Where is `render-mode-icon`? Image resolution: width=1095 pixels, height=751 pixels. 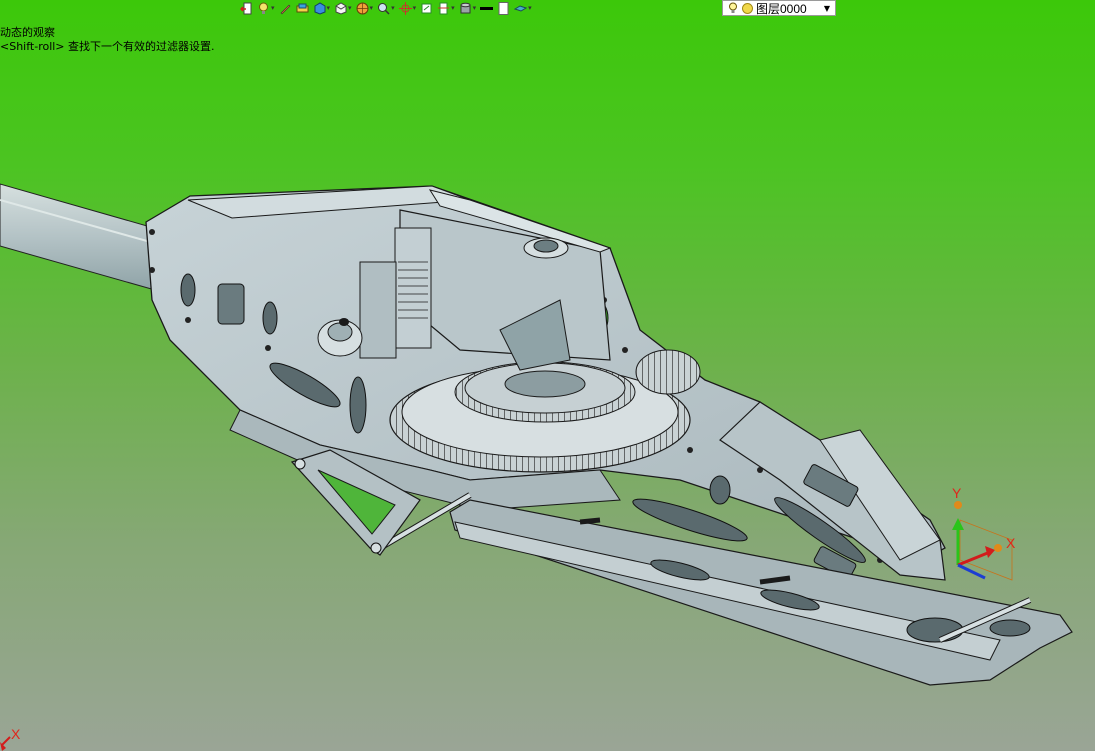 render-mode-icon is located at coordinates (362, 8).